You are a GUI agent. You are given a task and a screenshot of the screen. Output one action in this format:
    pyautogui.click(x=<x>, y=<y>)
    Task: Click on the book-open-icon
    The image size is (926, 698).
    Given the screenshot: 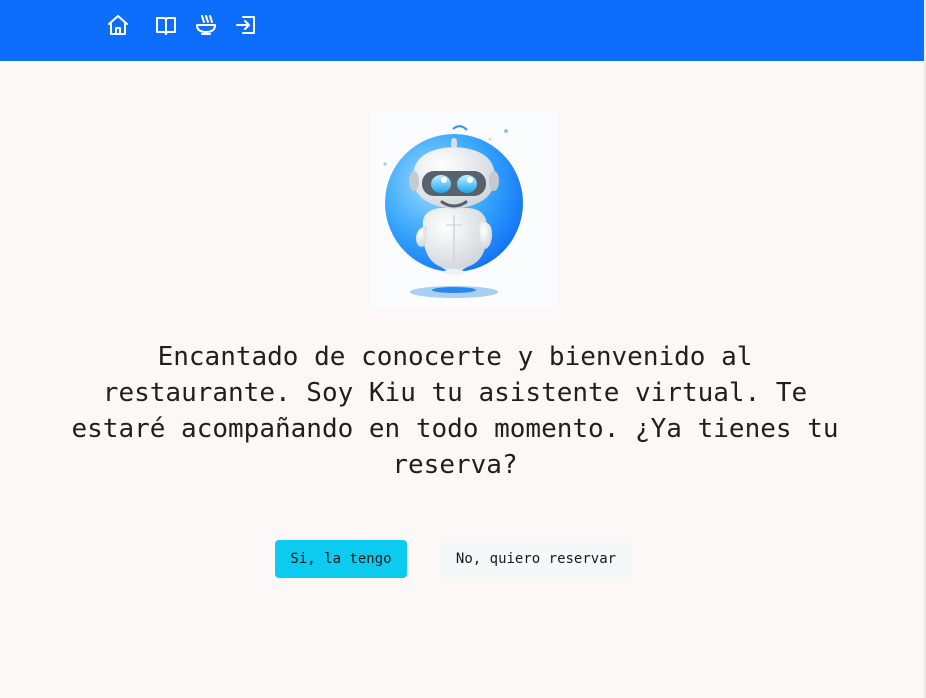 What is the action you would take?
    pyautogui.click(x=166, y=25)
    